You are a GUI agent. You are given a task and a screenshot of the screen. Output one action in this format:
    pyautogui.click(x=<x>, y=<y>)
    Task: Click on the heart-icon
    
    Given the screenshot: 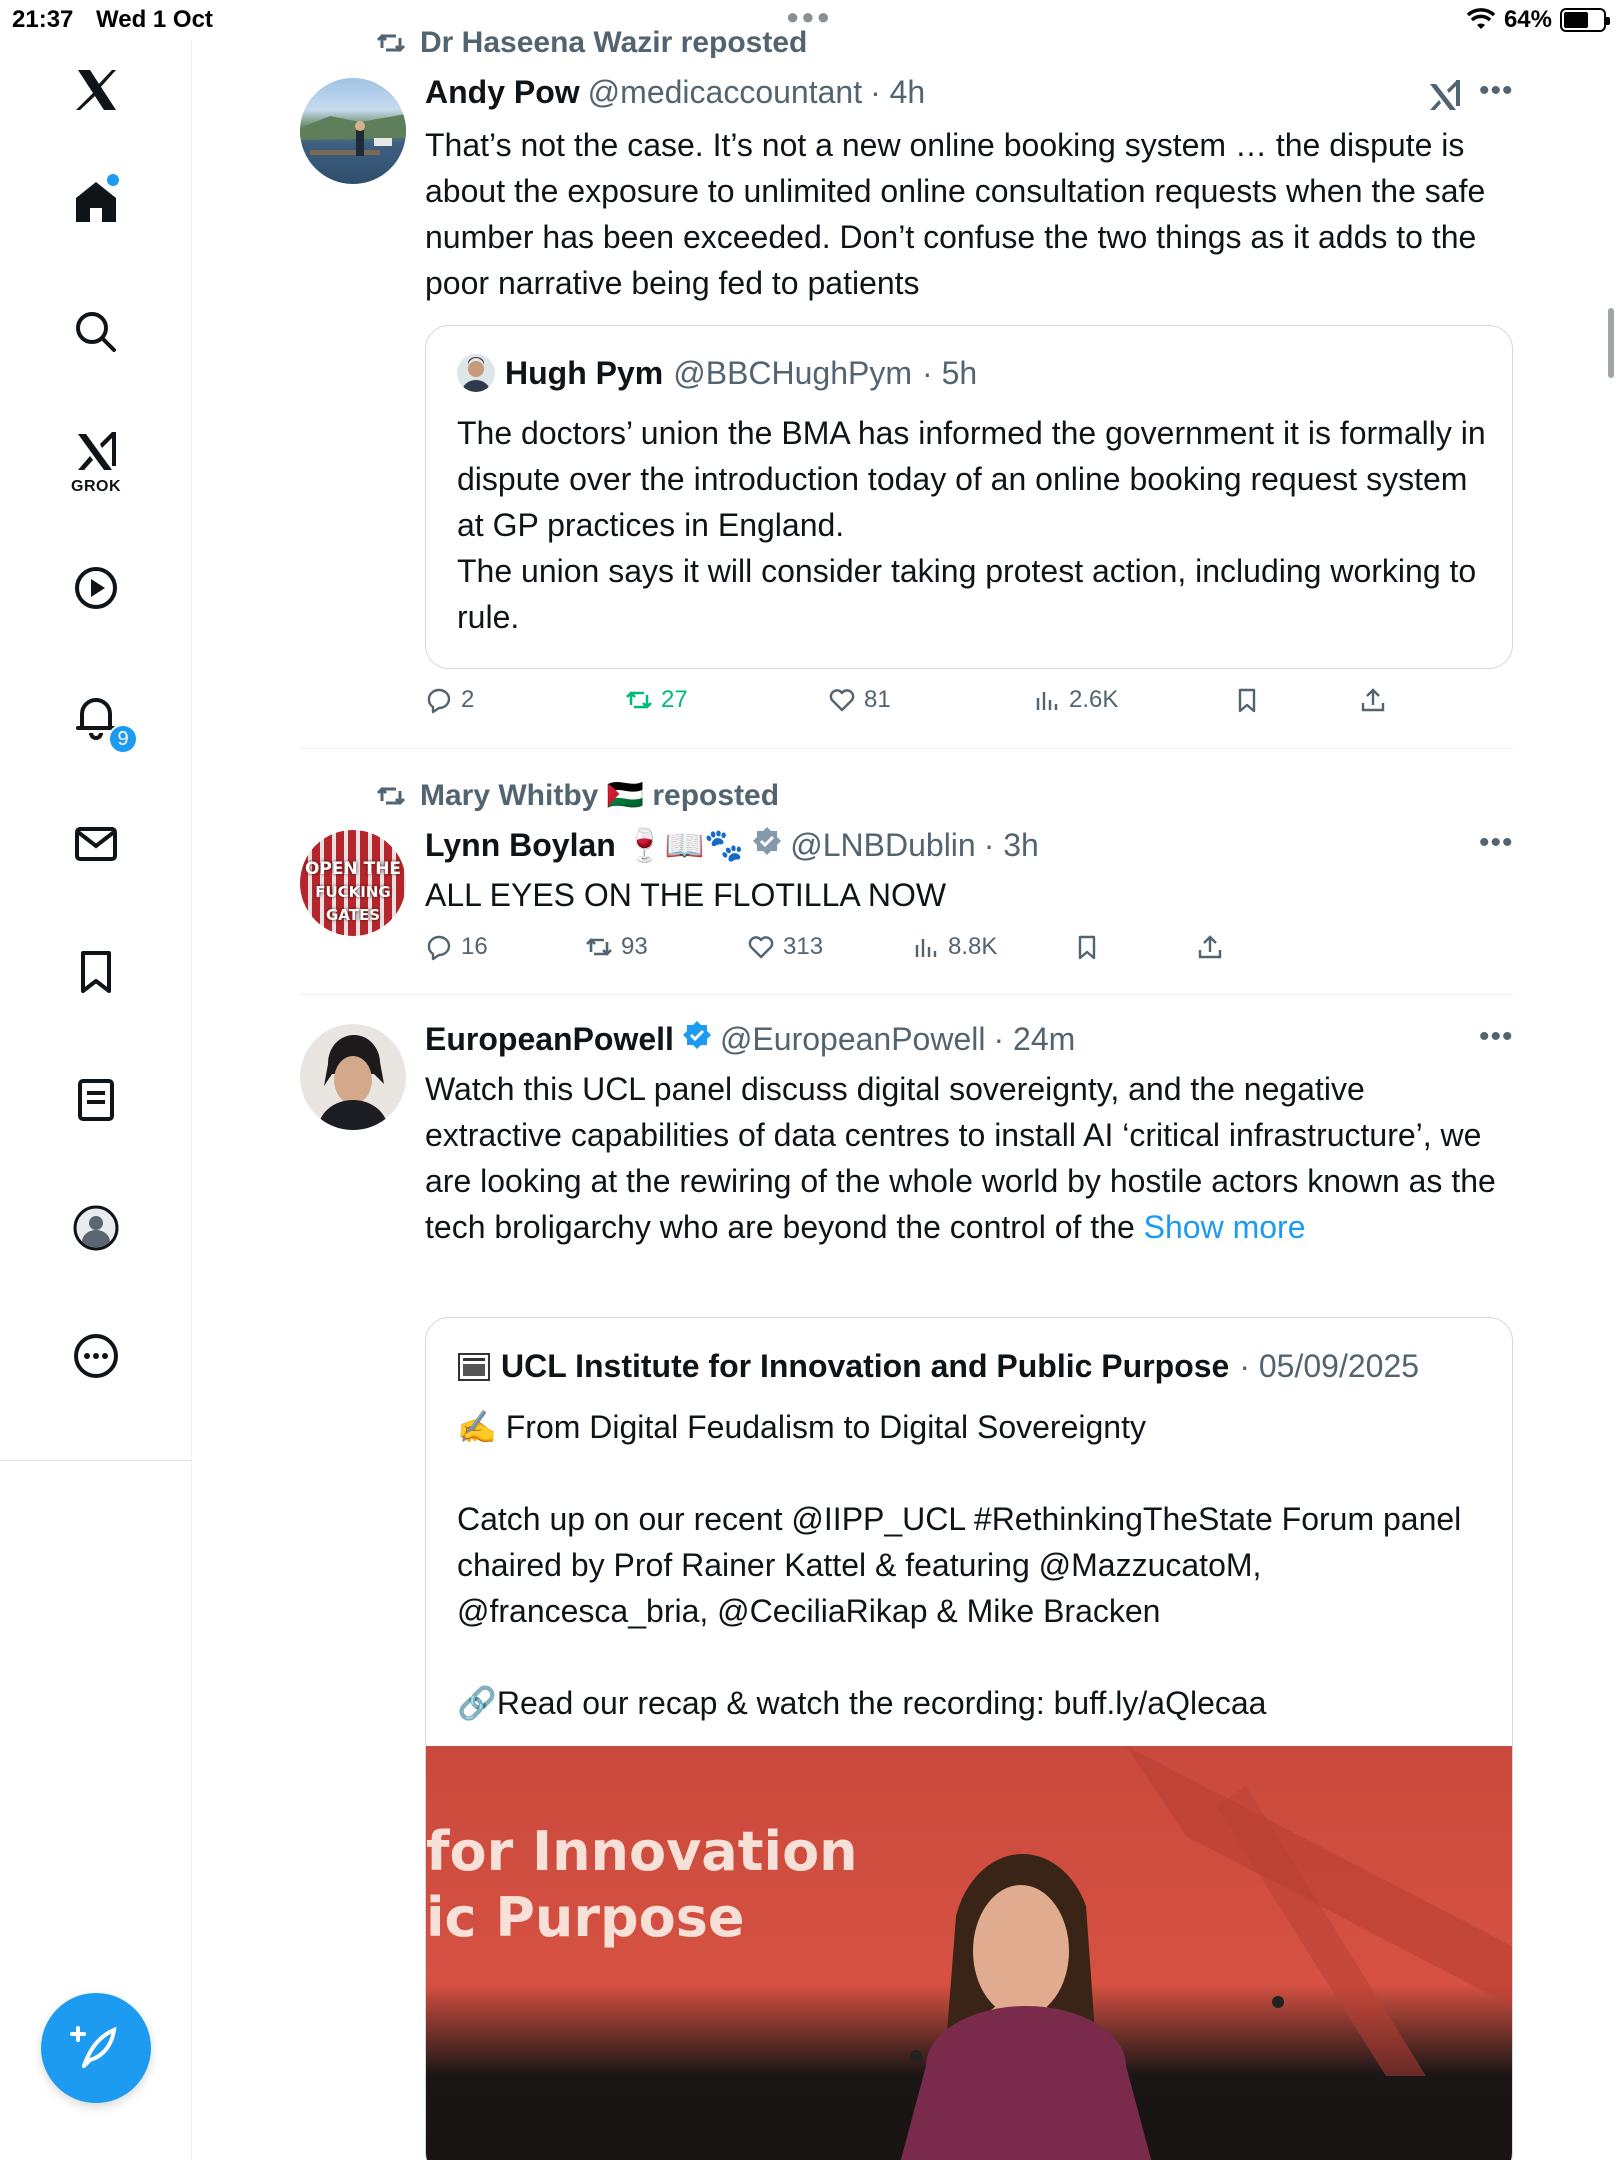 What is the action you would take?
    pyautogui.click(x=761, y=947)
    